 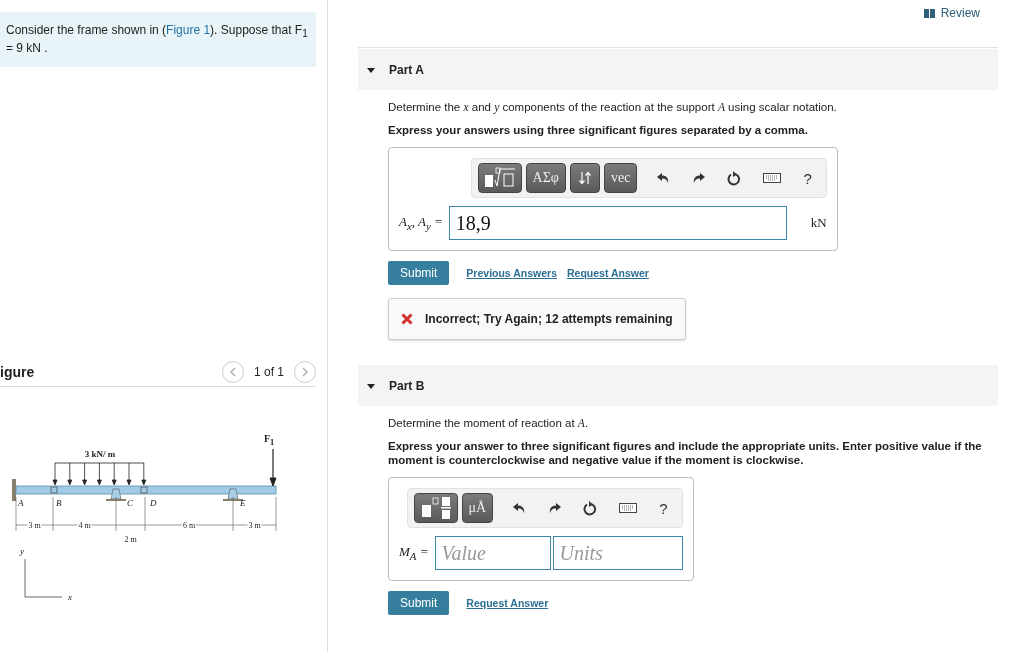 What do you see at coordinates (929, 13) in the screenshot?
I see `book-icon` at bounding box center [929, 13].